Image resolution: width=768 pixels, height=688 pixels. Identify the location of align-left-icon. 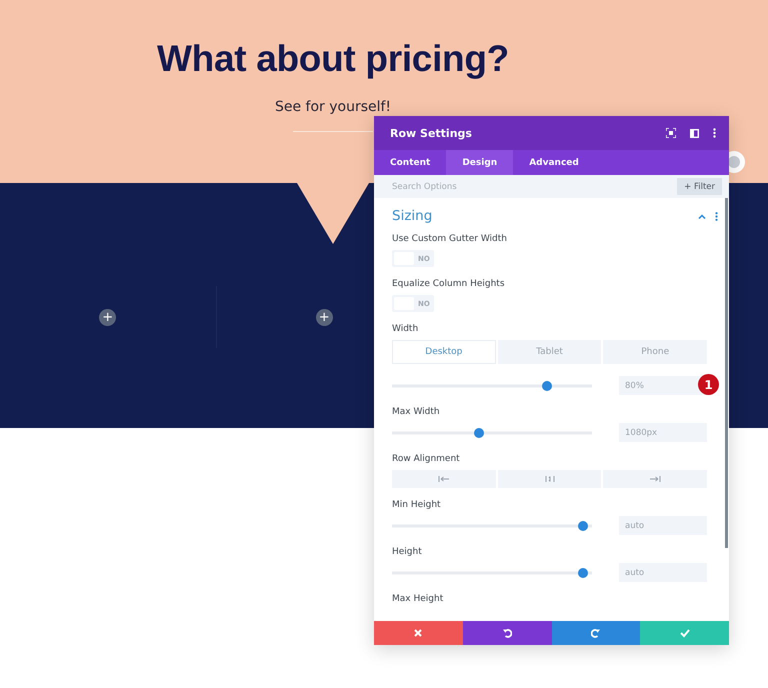
(444, 479).